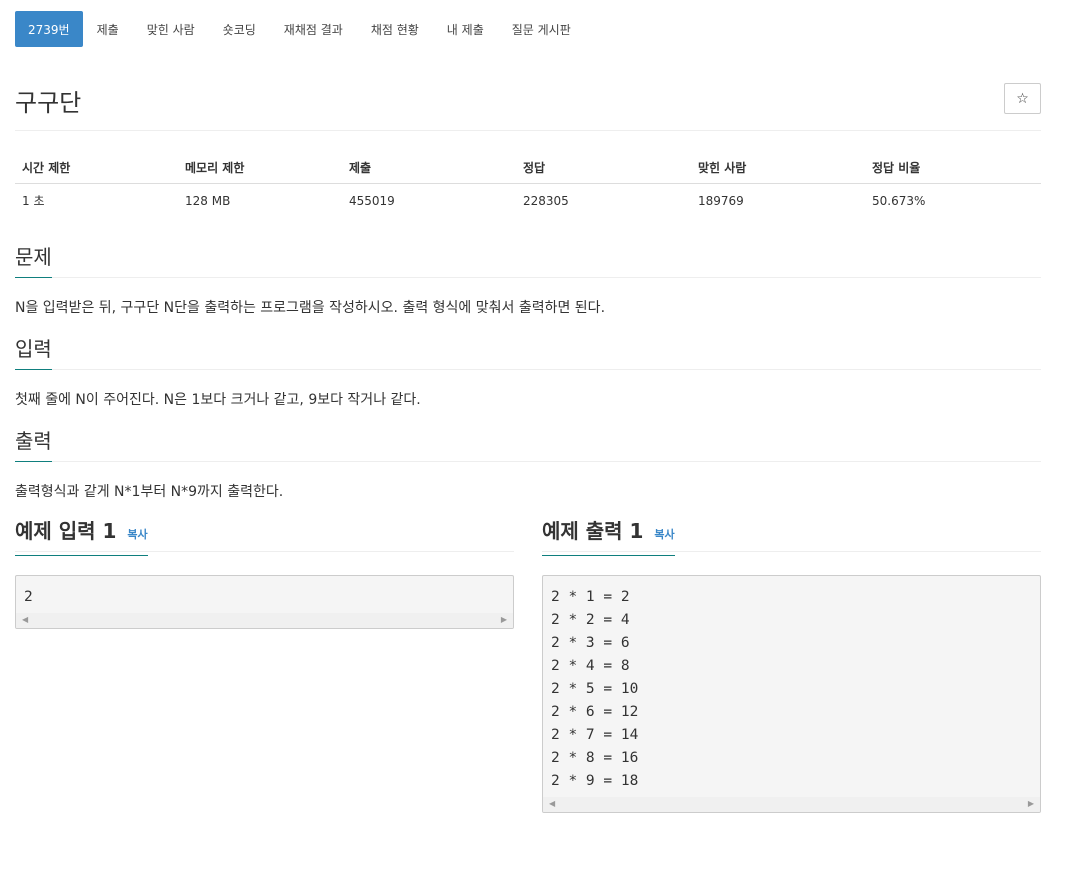 The image size is (1074, 869). I want to click on header-memory-limit: 메모리 제한, so click(260, 167).